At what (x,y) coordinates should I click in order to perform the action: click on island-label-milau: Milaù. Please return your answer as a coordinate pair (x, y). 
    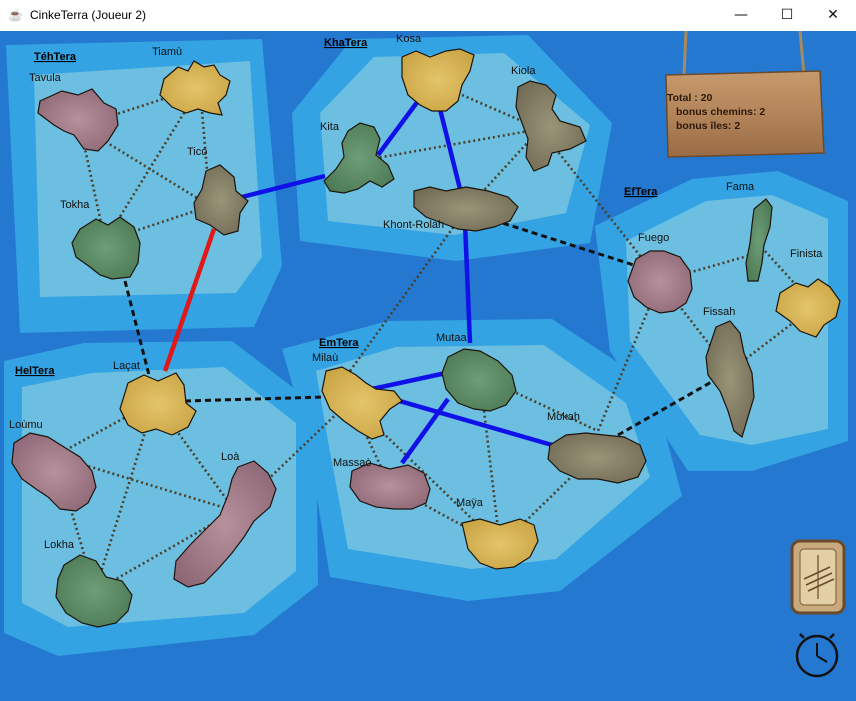
    Looking at the image, I should click on (325, 358).